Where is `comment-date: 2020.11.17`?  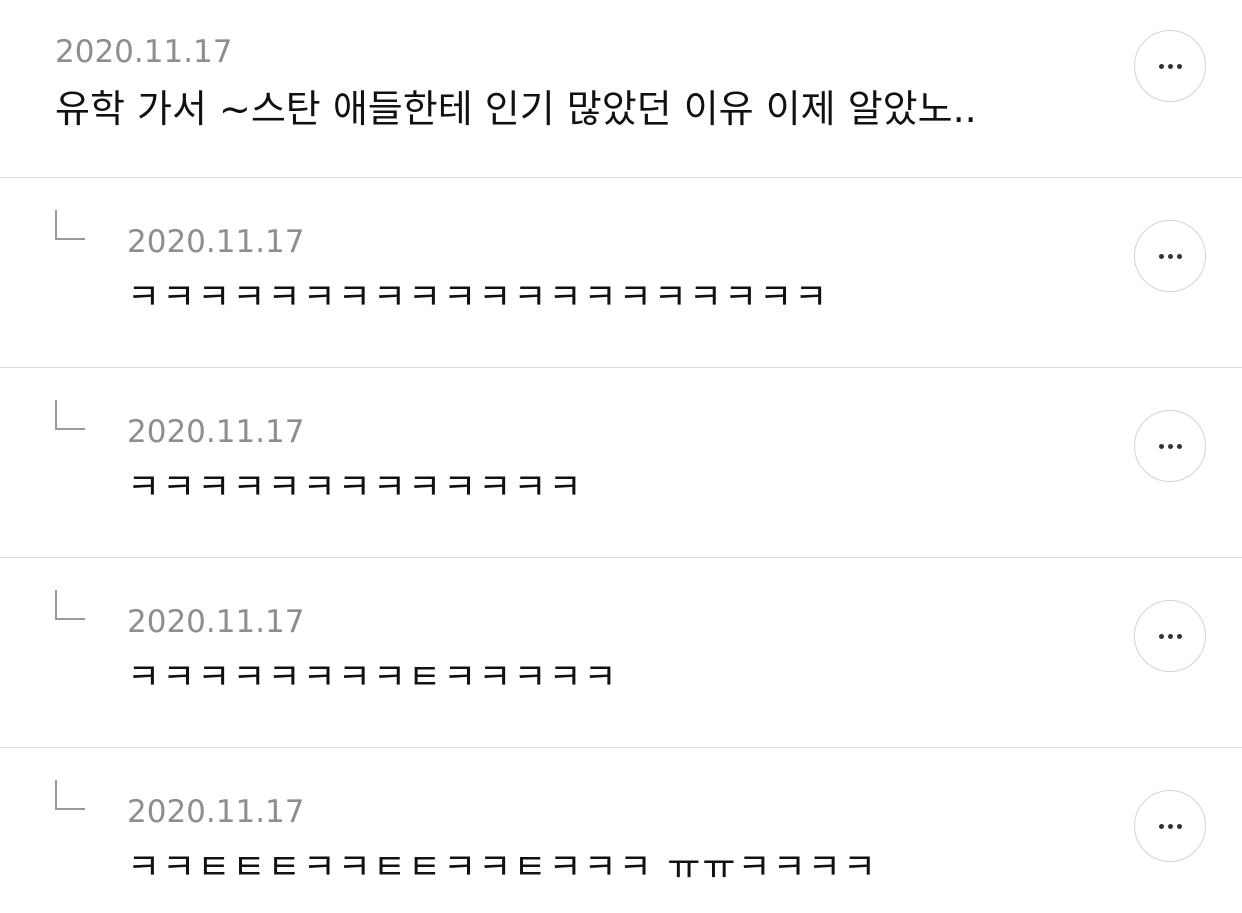 comment-date: 2020.11.17 is located at coordinates (144, 52).